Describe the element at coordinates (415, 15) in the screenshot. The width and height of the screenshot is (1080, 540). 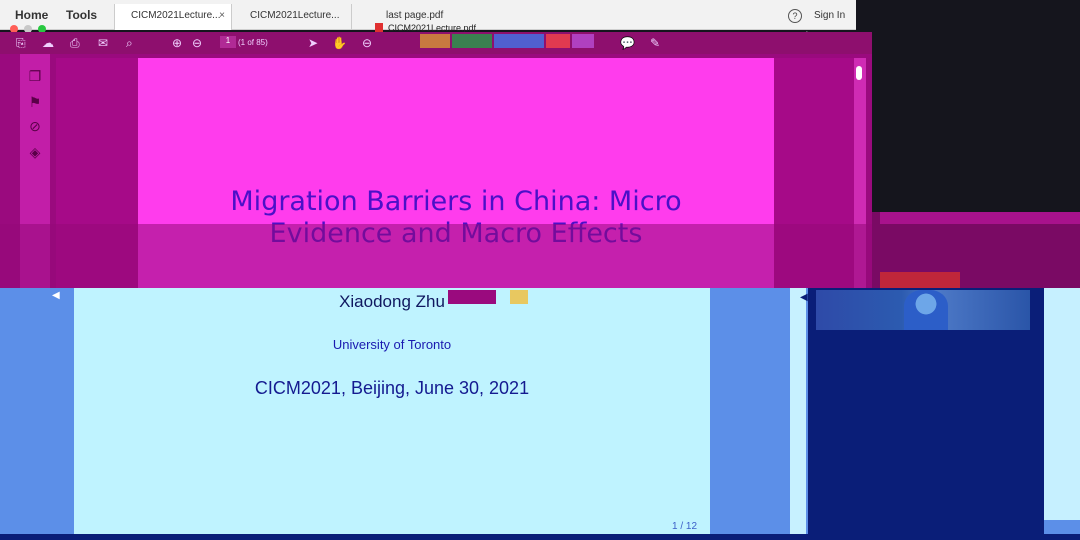
I see `tab-label: last page.pdf` at that location.